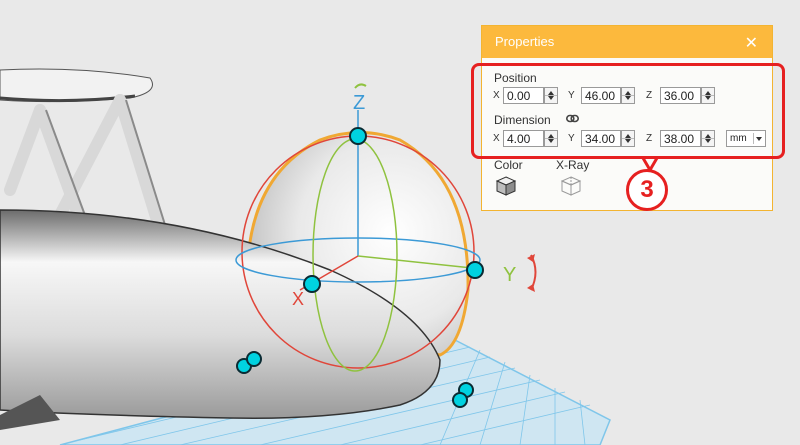 Image resolution: width=800 pixels, height=445 pixels. I want to click on handle-left, so click(312, 284).